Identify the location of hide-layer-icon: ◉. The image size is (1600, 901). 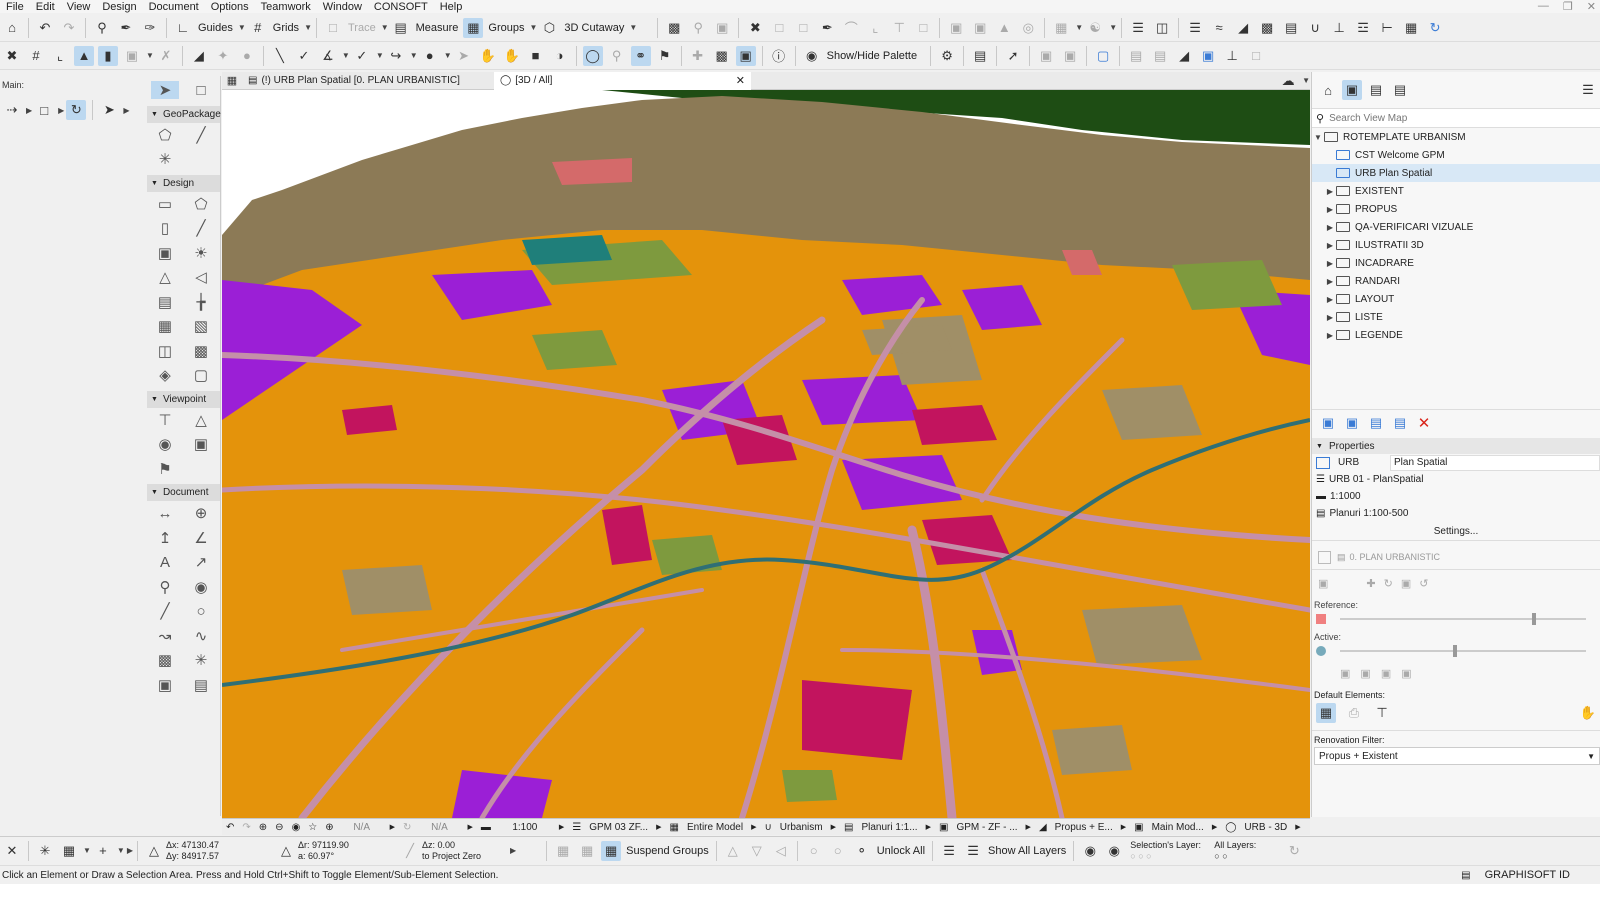
(1090, 851).